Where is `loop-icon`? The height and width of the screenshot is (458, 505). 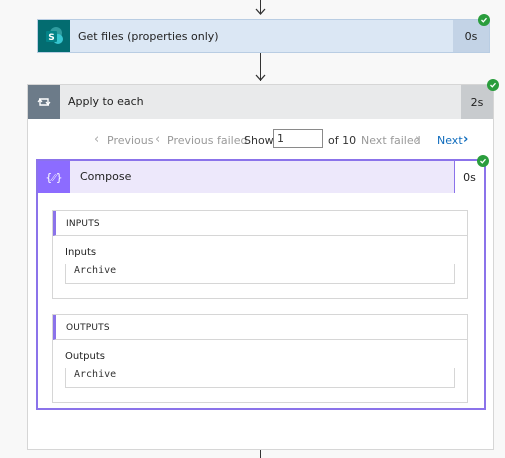 loop-icon is located at coordinates (44, 102).